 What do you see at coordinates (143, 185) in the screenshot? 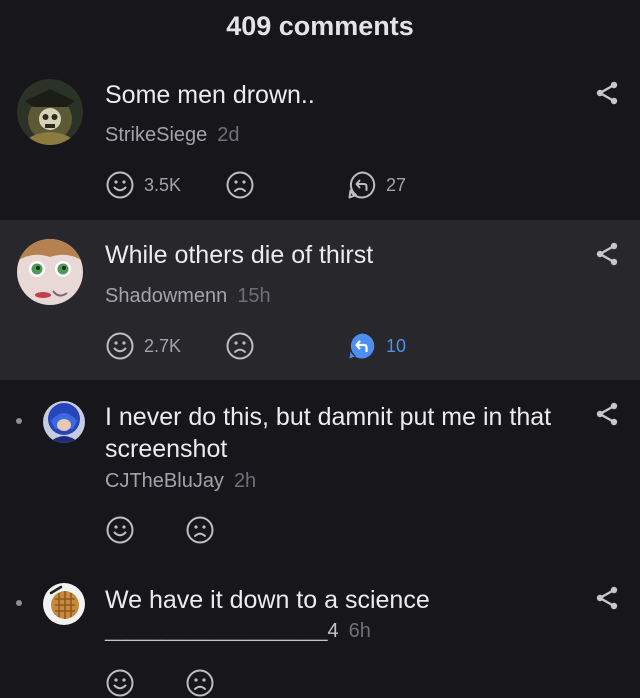
I see `like-button: 3.5K` at bounding box center [143, 185].